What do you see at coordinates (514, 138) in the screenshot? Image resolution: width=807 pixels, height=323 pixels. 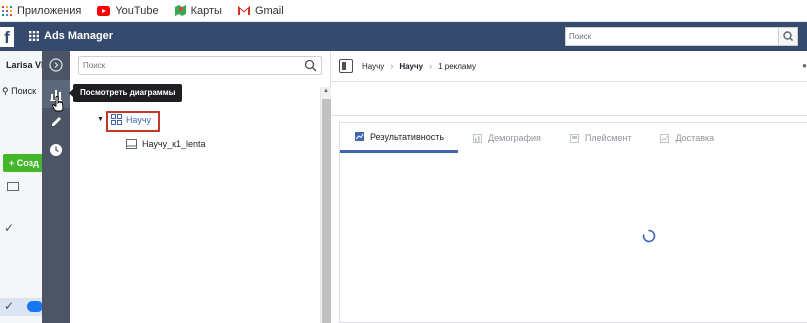 I see `tab-label: Демография` at bounding box center [514, 138].